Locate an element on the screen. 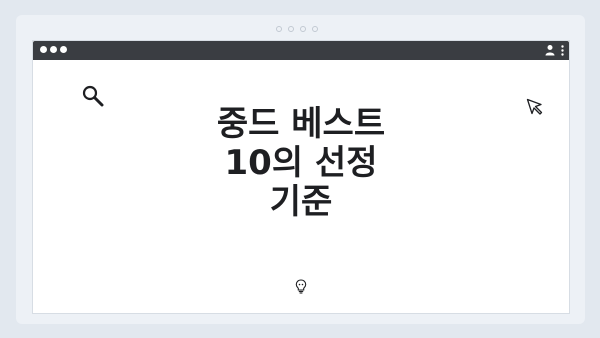  kebab-menu-icon is located at coordinates (562, 50).